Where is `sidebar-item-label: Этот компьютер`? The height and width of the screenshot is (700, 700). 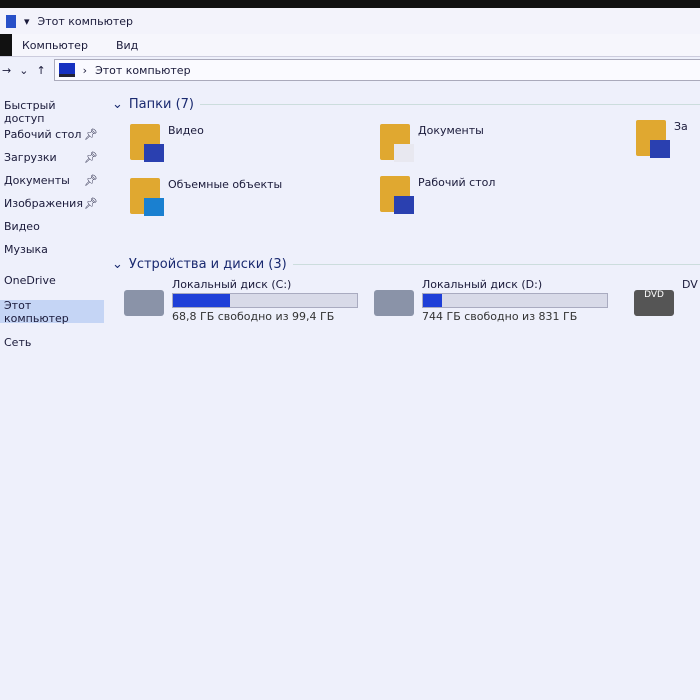 sidebar-item-label: Этот компьютер is located at coordinates (36, 311).